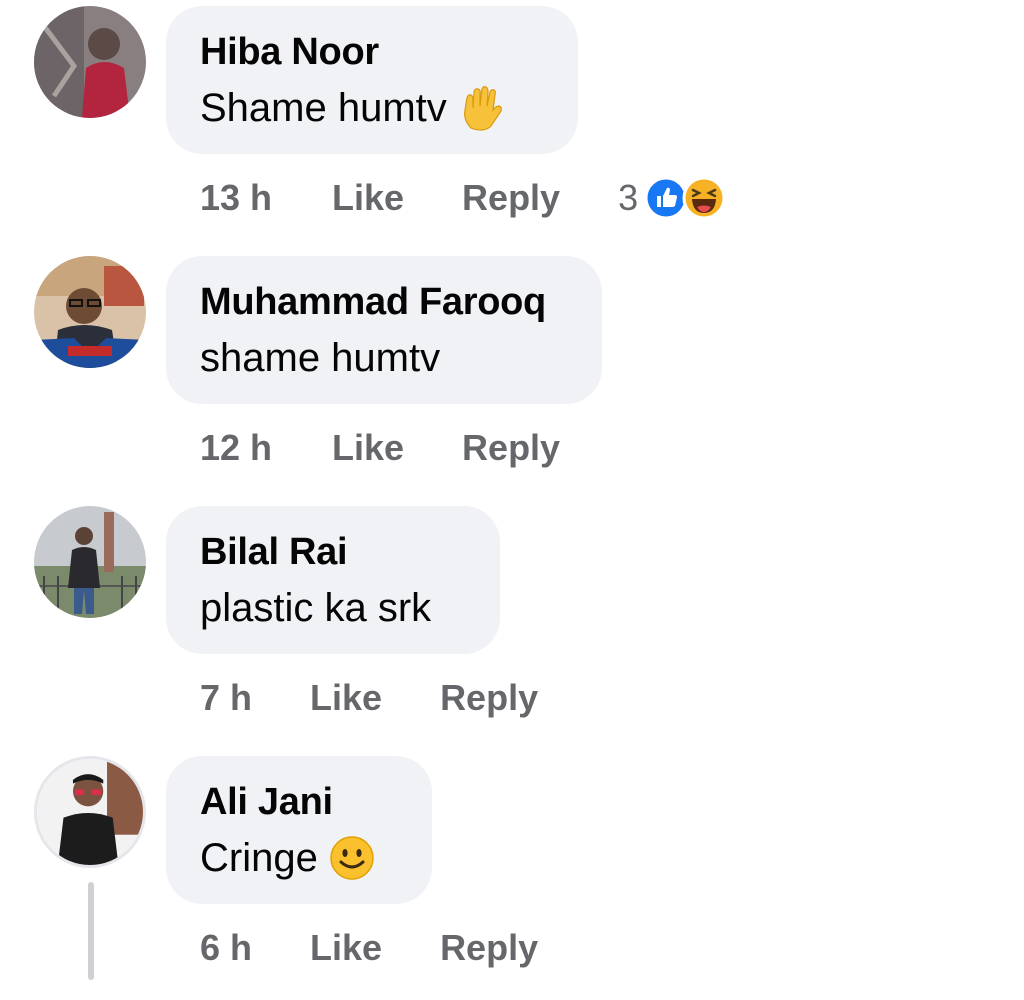 This screenshot has width=1024, height=1000. Describe the element at coordinates (384, 302) in the screenshot. I see `comment-author: Muhammad Farooq` at that location.